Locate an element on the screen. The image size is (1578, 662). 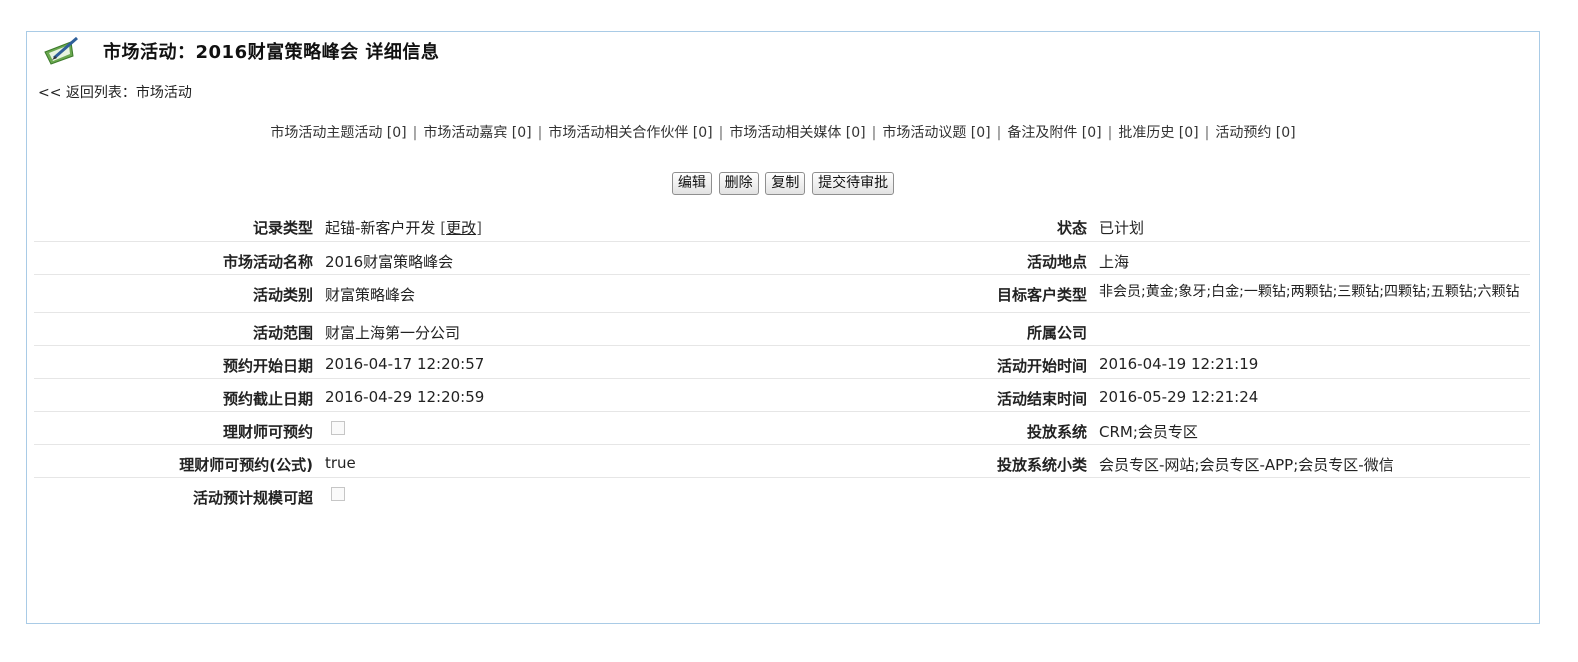
empty-value is located at coordinates (1314, 493).